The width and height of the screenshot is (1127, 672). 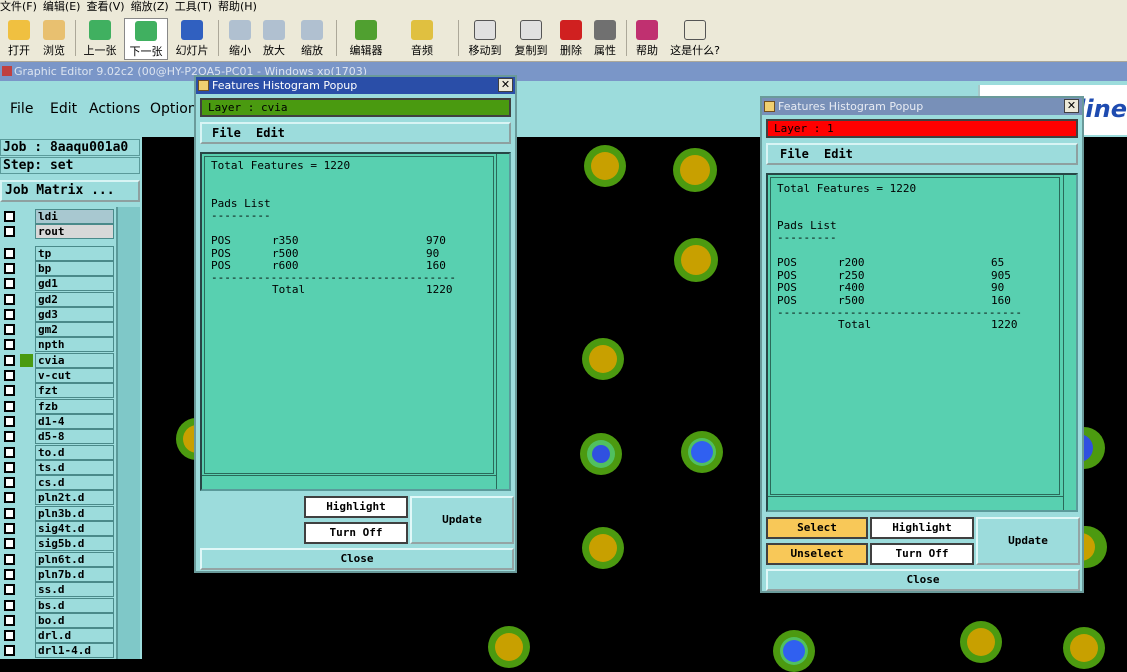 I want to click on layer-row: ldi, so click(x=58, y=216).